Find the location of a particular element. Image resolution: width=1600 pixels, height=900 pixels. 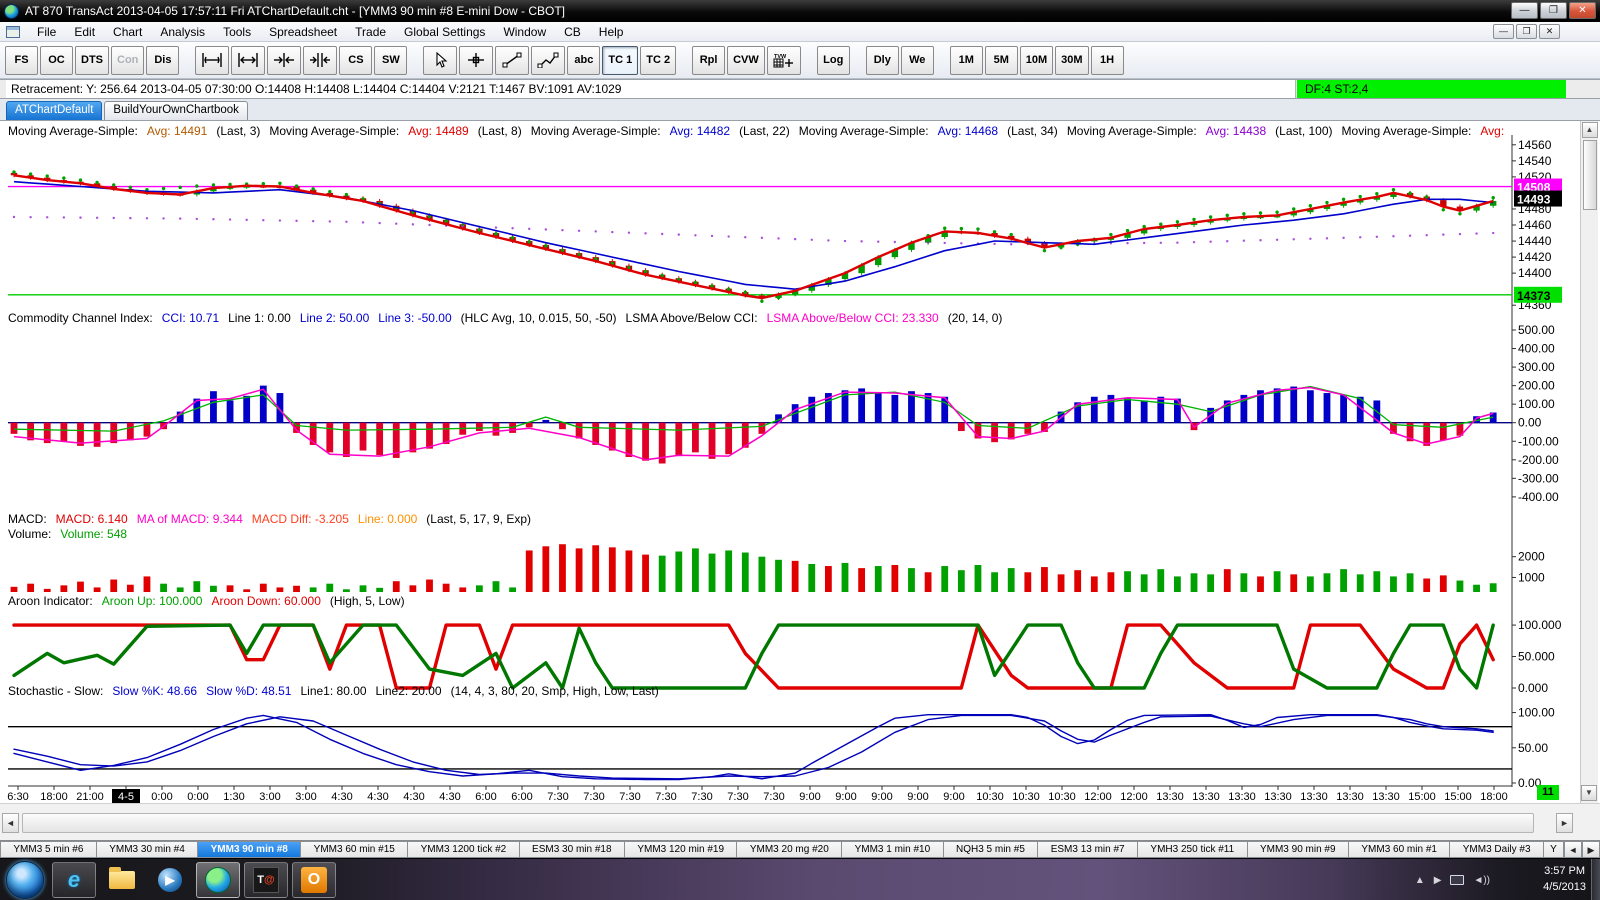

menu-item-trade: Trade is located at coordinates (370, 32).